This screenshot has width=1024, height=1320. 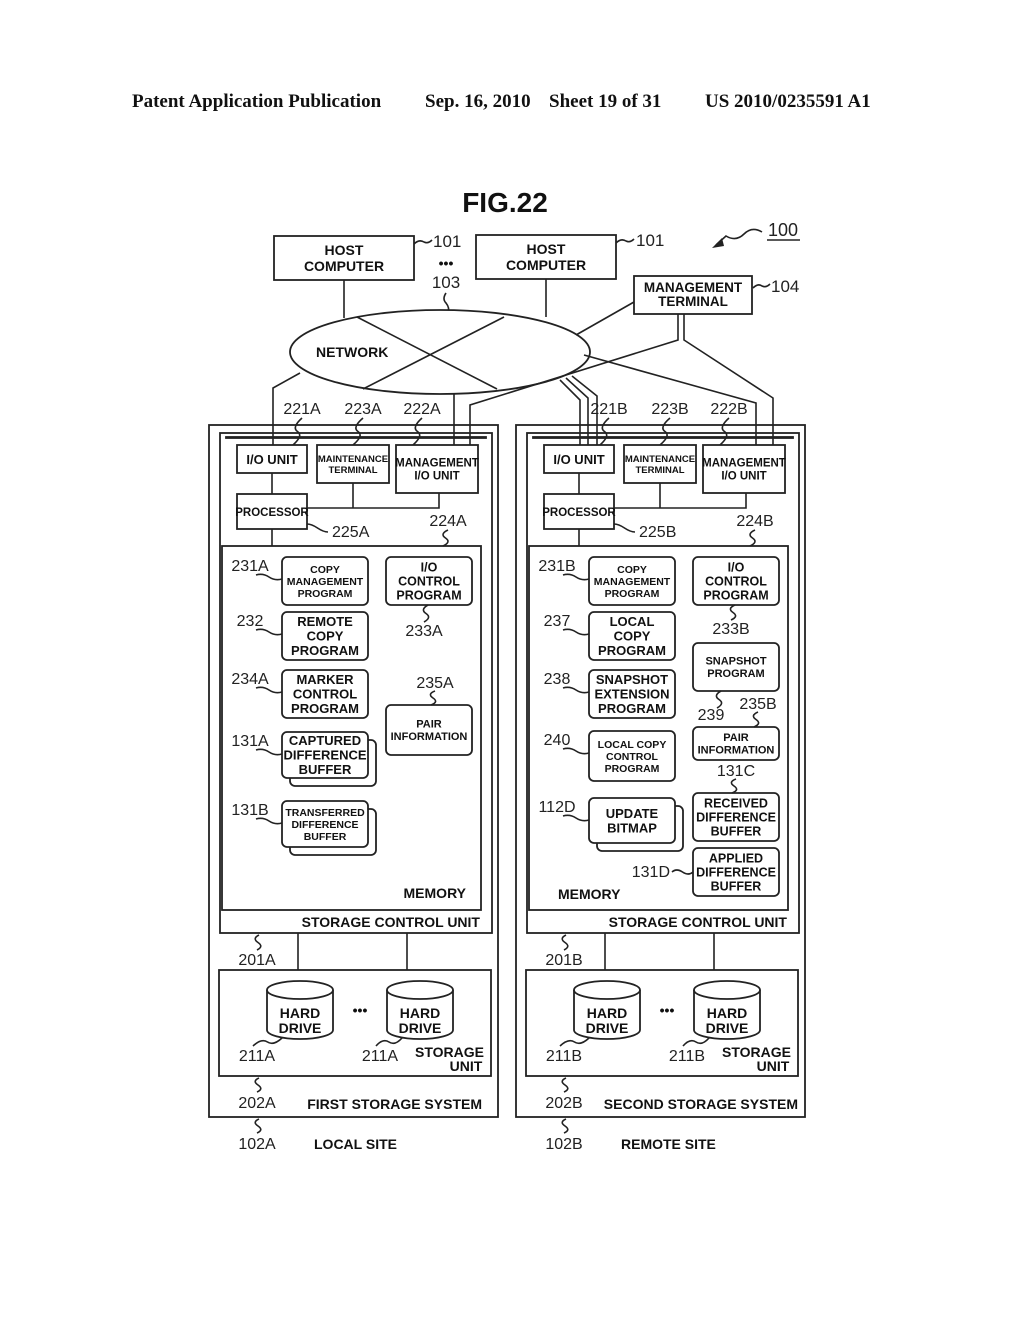 What do you see at coordinates (660, 464) in the screenshot?
I see `maintenance-terminal: MAINTENANCETERMINAL` at bounding box center [660, 464].